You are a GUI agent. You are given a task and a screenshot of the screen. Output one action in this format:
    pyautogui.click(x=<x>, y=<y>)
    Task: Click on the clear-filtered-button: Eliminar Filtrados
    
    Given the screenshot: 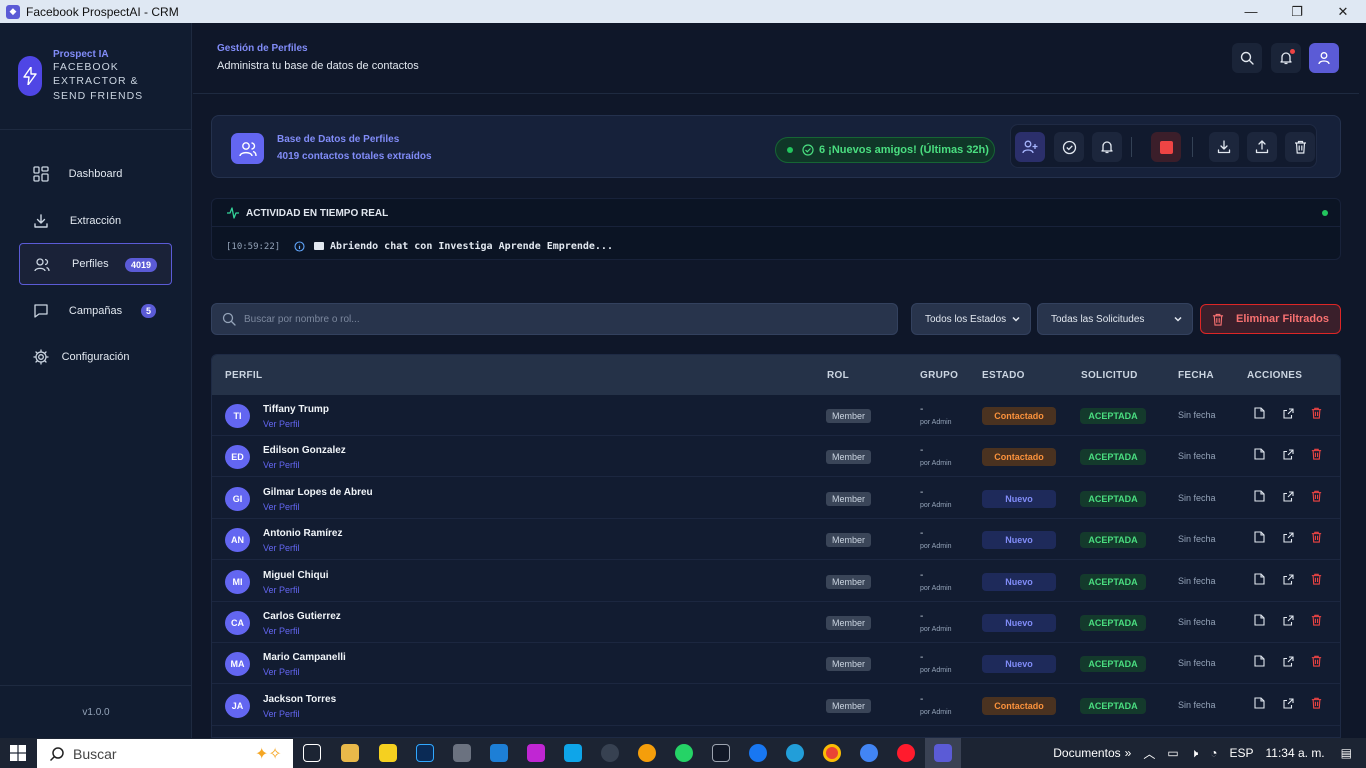 What is the action you would take?
    pyautogui.click(x=1270, y=319)
    